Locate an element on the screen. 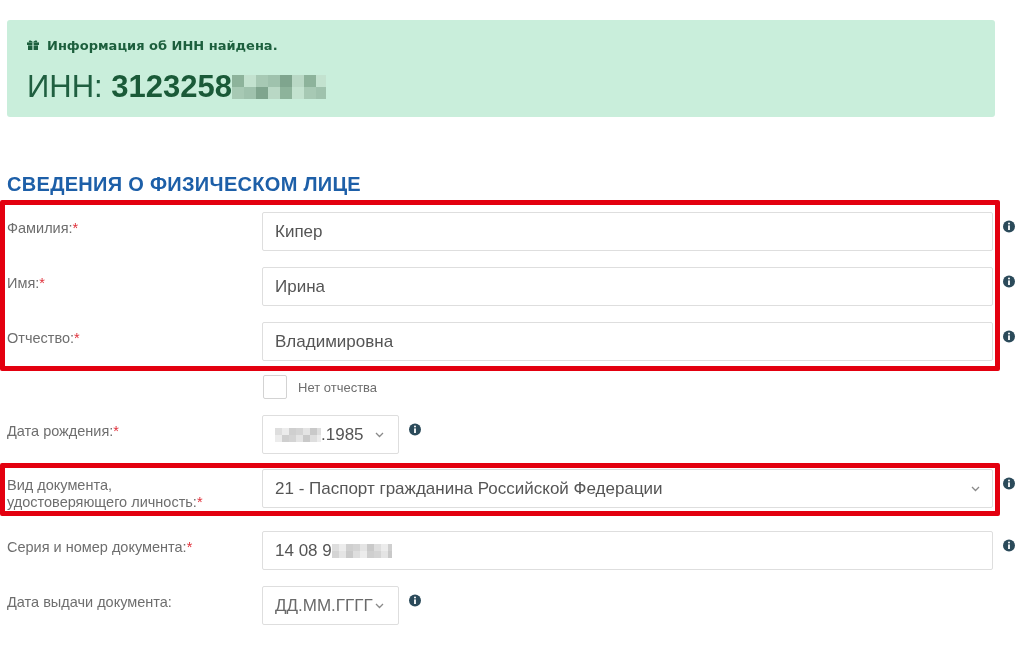 The width and height of the screenshot is (1024, 668). section-heading: СВЕДЕНИЯ О ФИЗИЧЕСКОМ ЛИЦЕ is located at coordinates (184, 184).